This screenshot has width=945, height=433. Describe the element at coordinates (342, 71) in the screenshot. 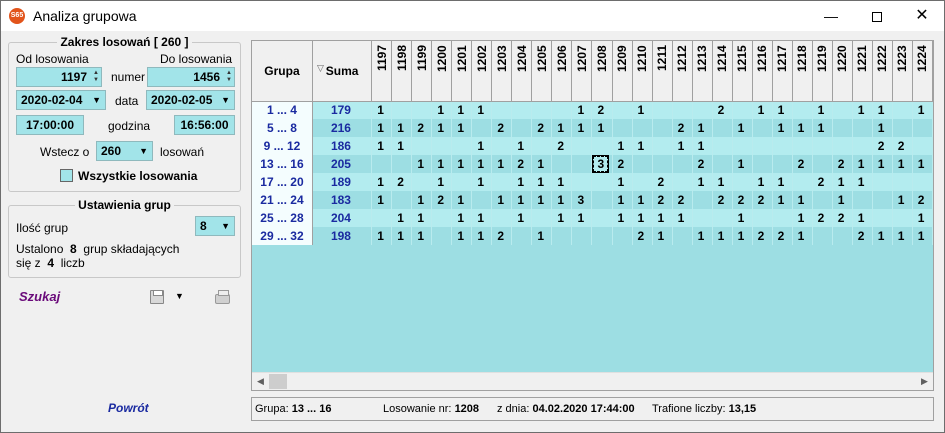

I see `column-header-sum: ▽ Suma` at that location.